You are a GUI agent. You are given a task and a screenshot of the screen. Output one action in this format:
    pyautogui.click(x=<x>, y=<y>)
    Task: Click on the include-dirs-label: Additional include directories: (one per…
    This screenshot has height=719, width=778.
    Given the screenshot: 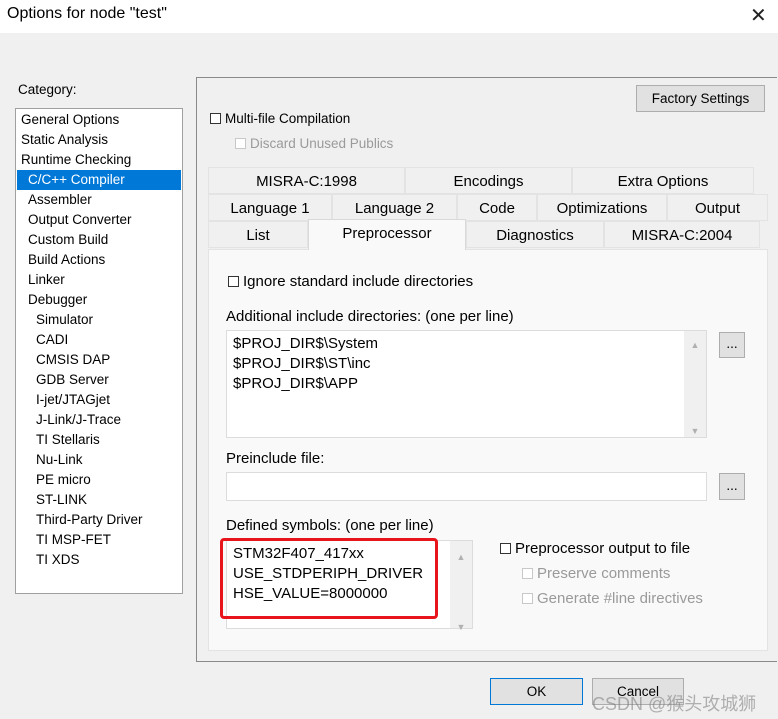 What is the action you would take?
    pyautogui.click(x=370, y=316)
    